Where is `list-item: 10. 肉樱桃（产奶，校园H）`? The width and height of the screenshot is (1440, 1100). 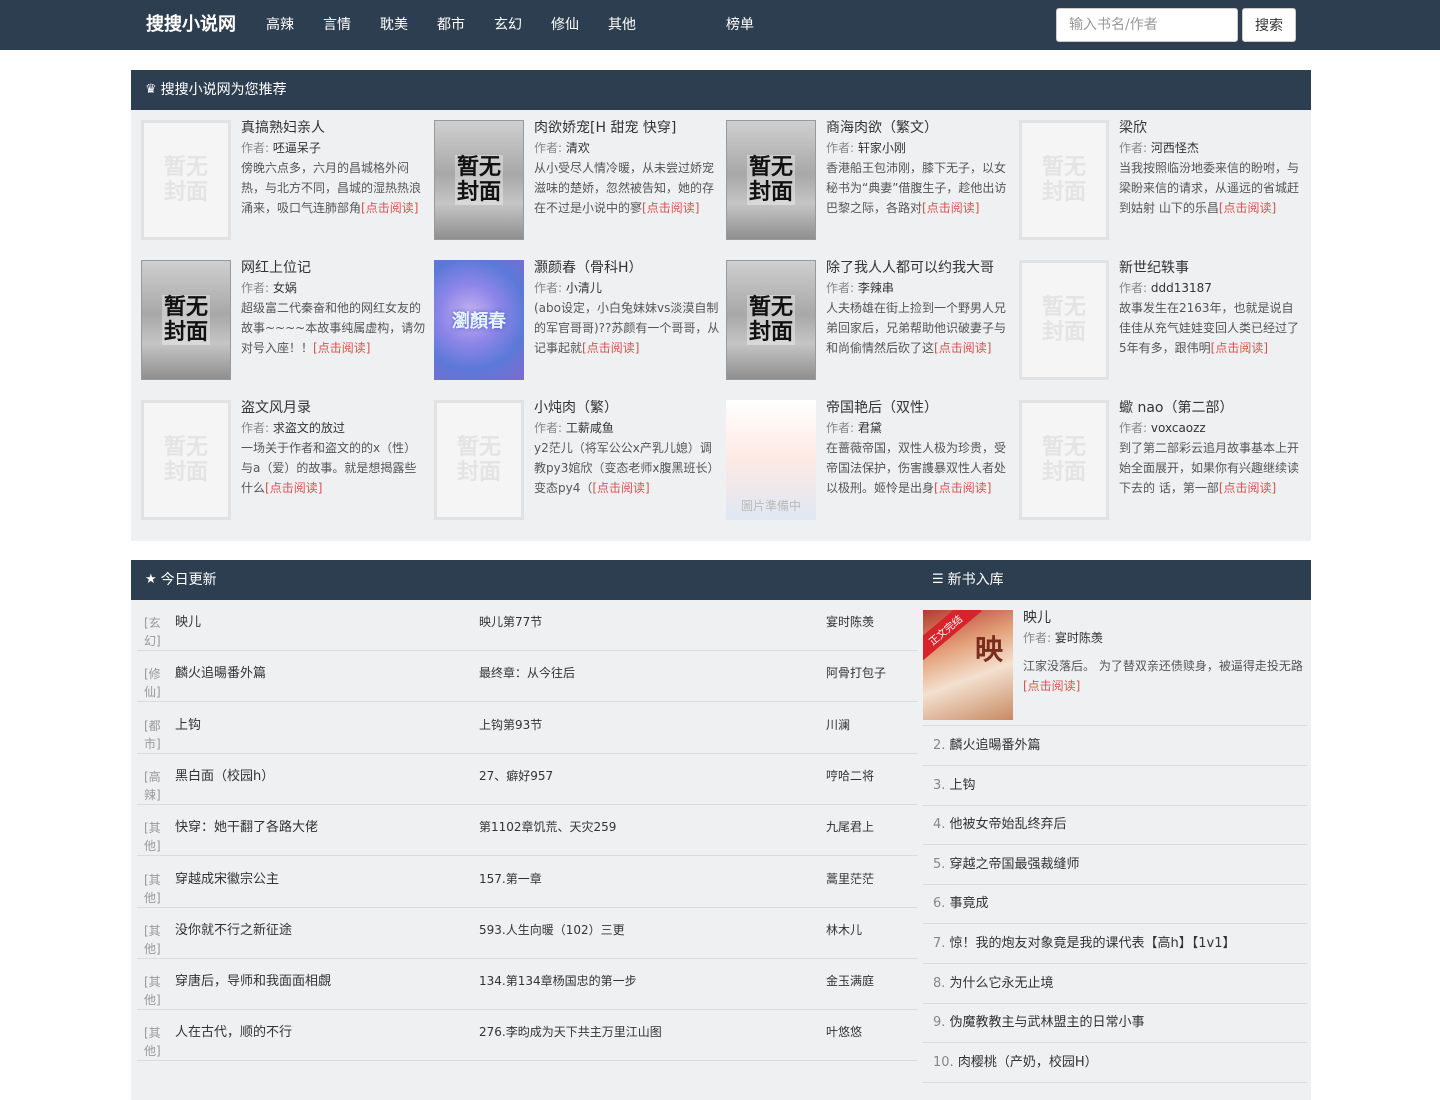
list-item: 10. 肉樱桃（产奶，校园H） is located at coordinates (1115, 1063).